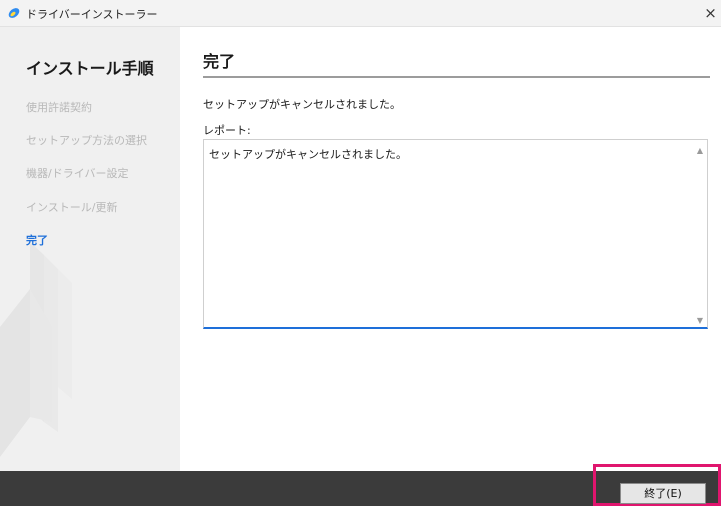 The width and height of the screenshot is (721, 506). What do you see at coordinates (710, 13) in the screenshot?
I see `close-button: ×` at bounding box center [710, 13].